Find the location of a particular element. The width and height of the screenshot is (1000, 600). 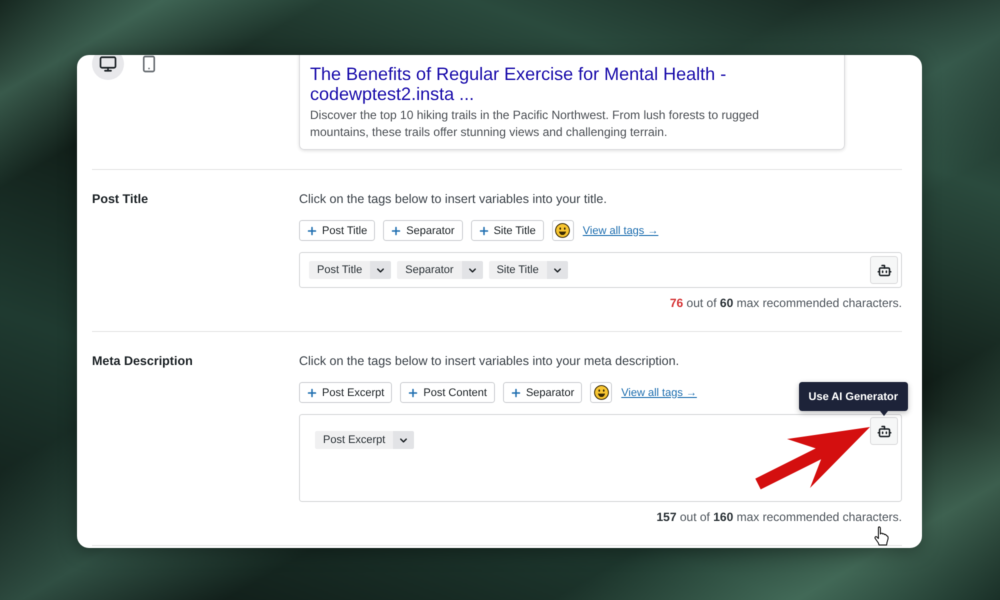

section-hint: Click on the tags below to insert variables into your title. is located at coordinates (453, 199).